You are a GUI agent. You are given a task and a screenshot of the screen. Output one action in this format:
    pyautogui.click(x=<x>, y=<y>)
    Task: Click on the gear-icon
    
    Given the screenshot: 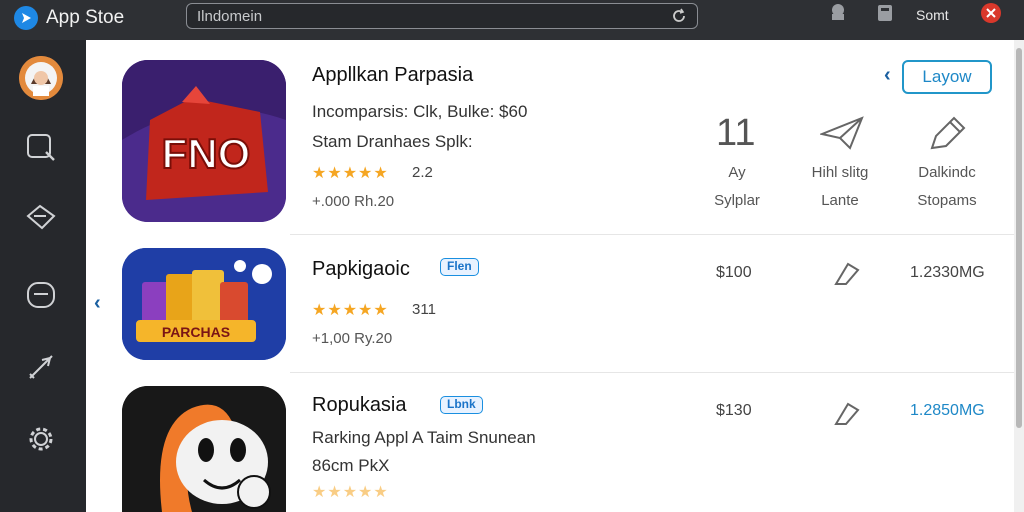 What is the action you would take?
    pyautogui.click(x=41, y=439)
    